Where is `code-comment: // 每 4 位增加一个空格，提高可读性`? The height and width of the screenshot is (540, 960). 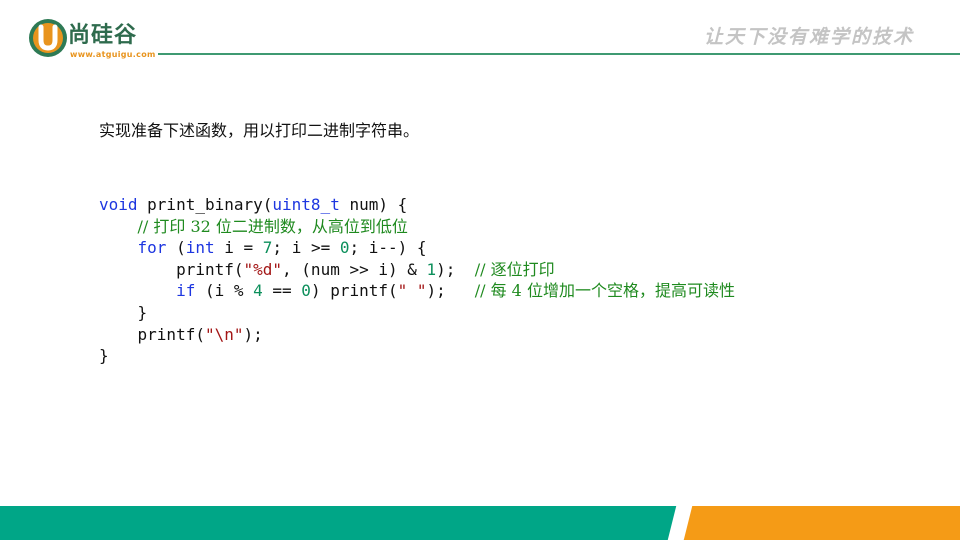 code-comment: // 每 4 位增加一个空格，提高可读性 is located at coordinates (604, 291).